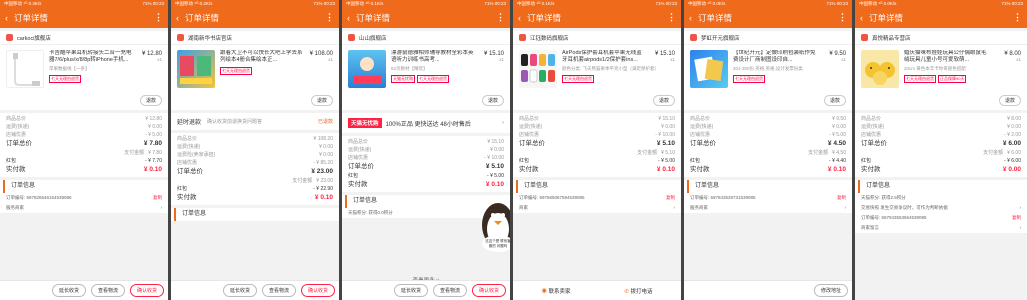 This screenshot has width=1027, height=300. What do you see at coordinates (255, 155) in the screenshot?
I see `summary-line: 运费险(卖家承担) ¥ 0.00` at bounding box center [255, 155].